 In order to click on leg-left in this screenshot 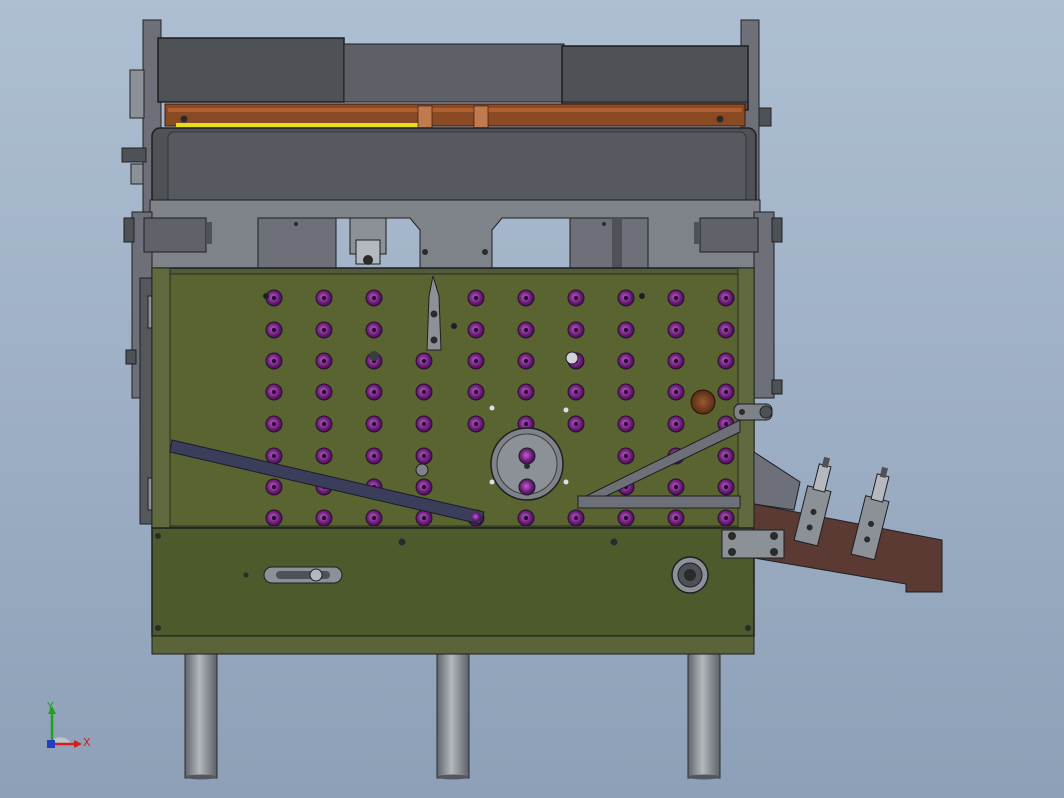, I will do `click(201, 715)`.